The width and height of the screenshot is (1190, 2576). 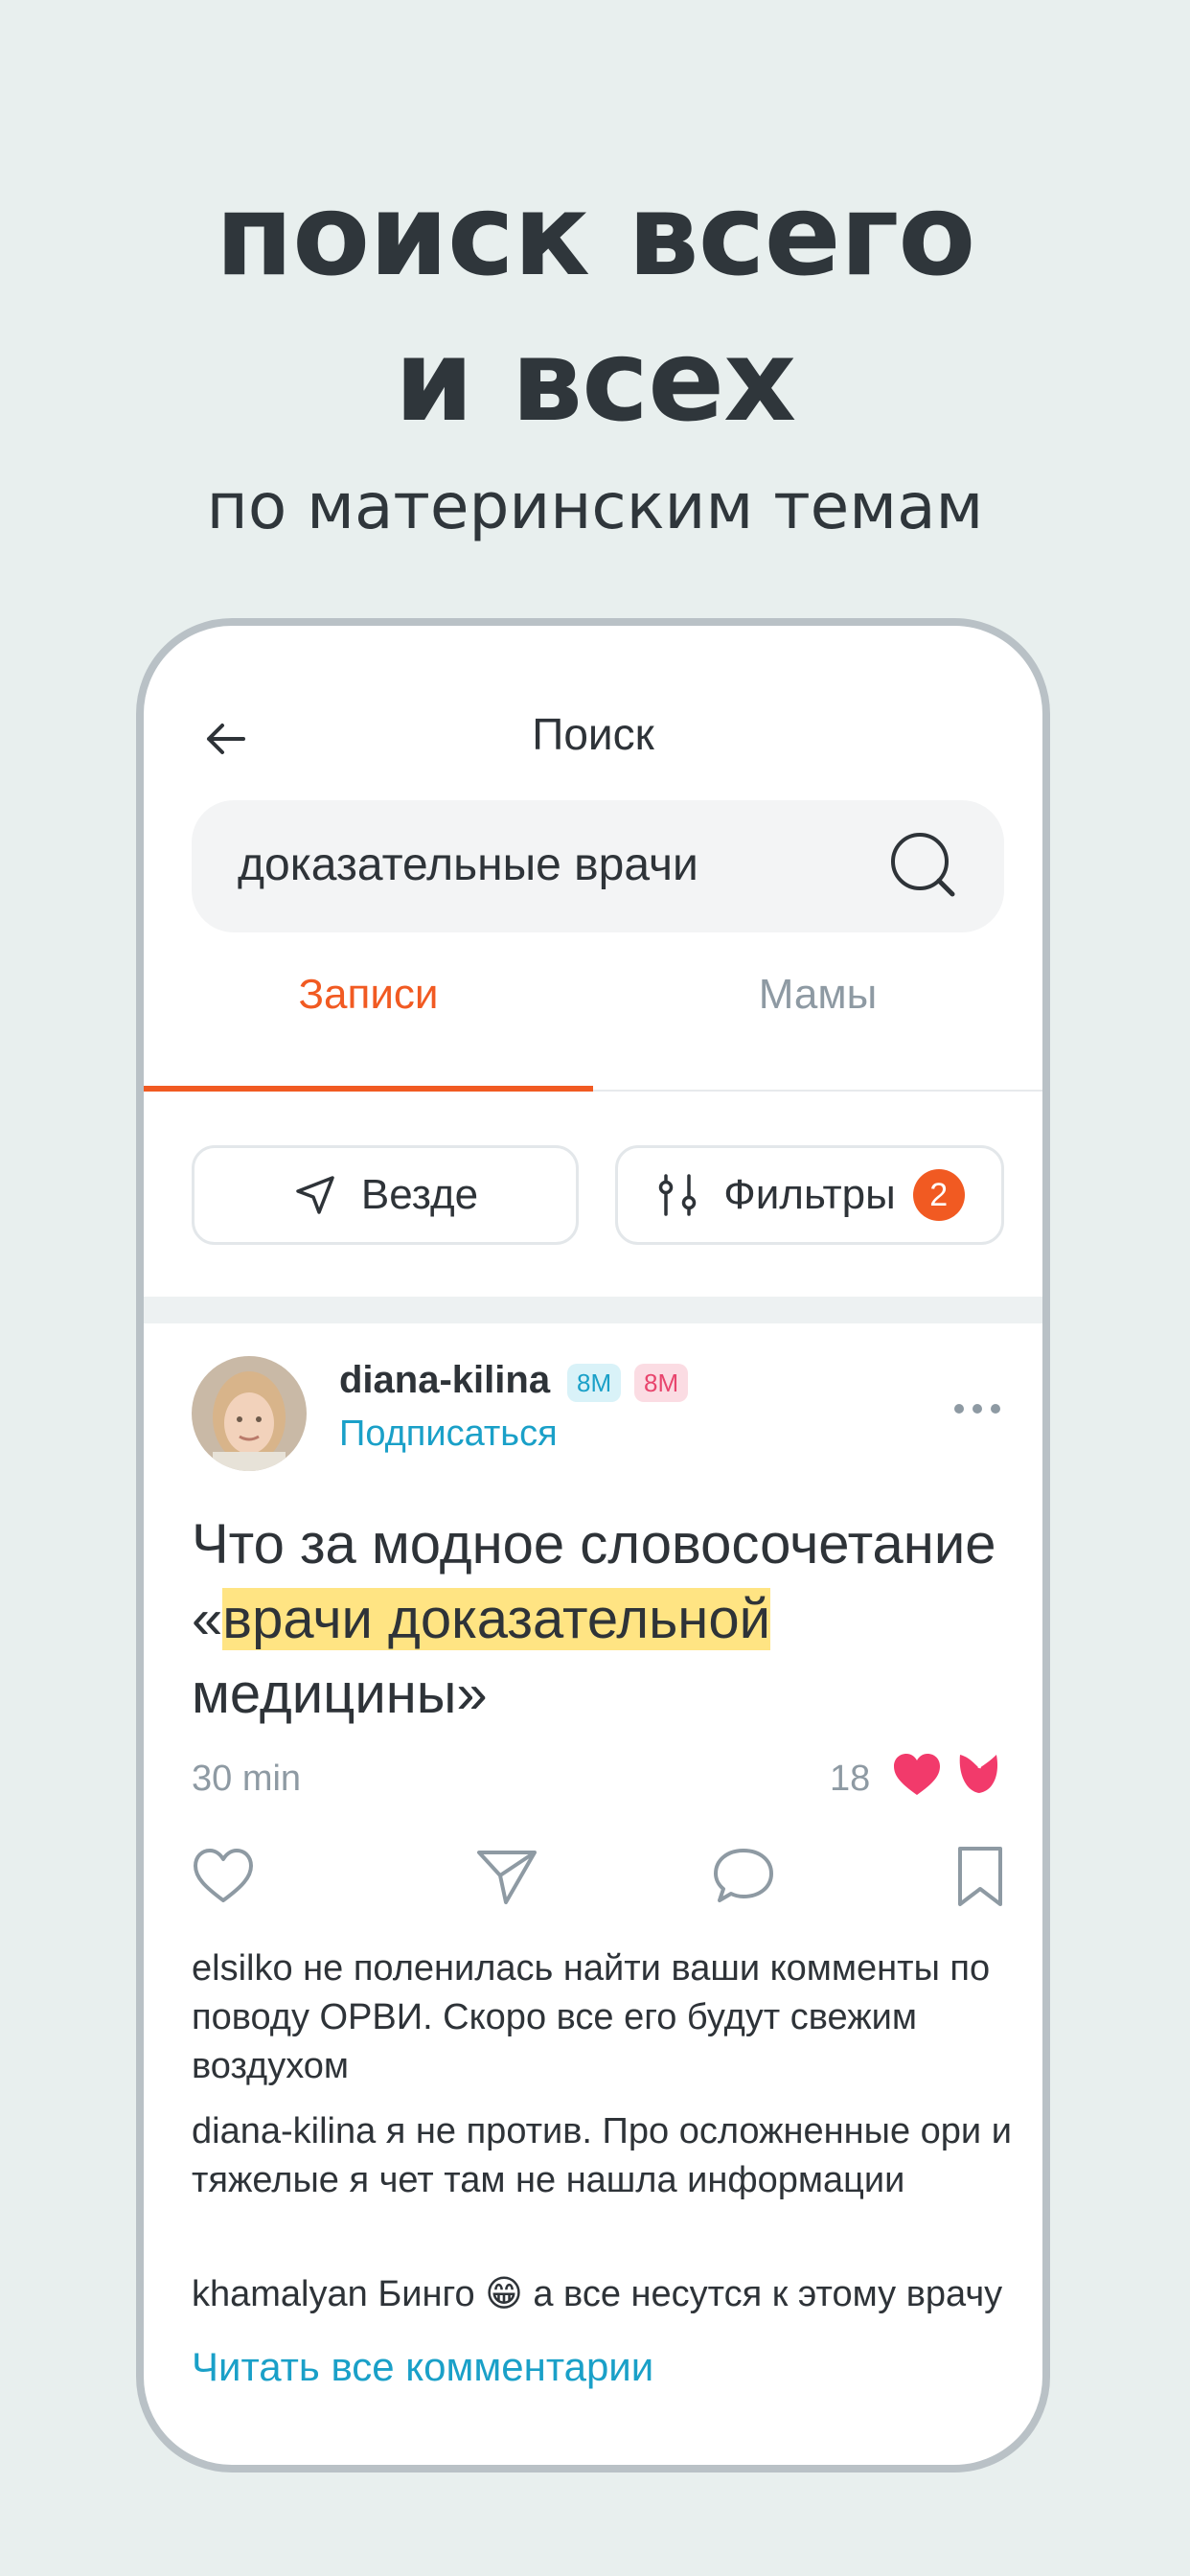 What do you see at coordinates (851, 1779) in the screenshot?
I see `likes-count: 18` at bounding box center [851, 1779].